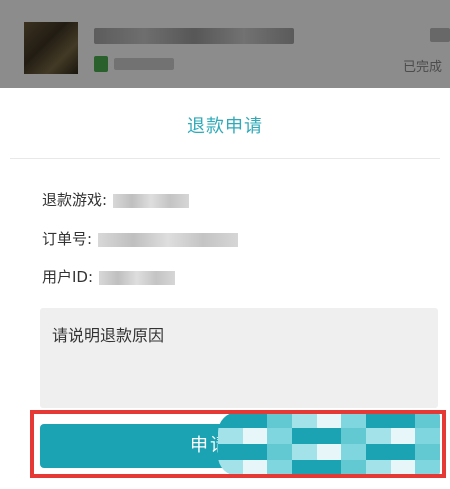  Describe the element at coordinates (68, 277) in the screenshot. I see `user-id-label: 用户ID:` at that location.